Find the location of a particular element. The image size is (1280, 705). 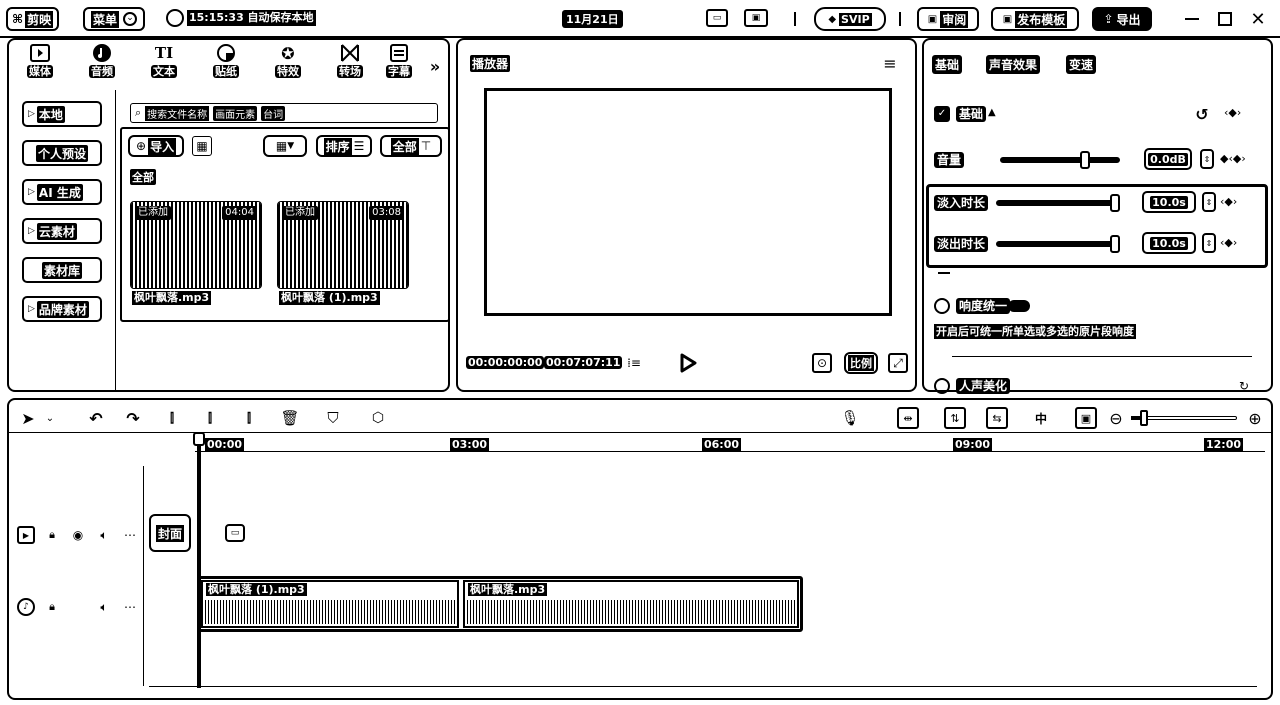

zoom-slider-knob is located at coordinates (1144, 418).